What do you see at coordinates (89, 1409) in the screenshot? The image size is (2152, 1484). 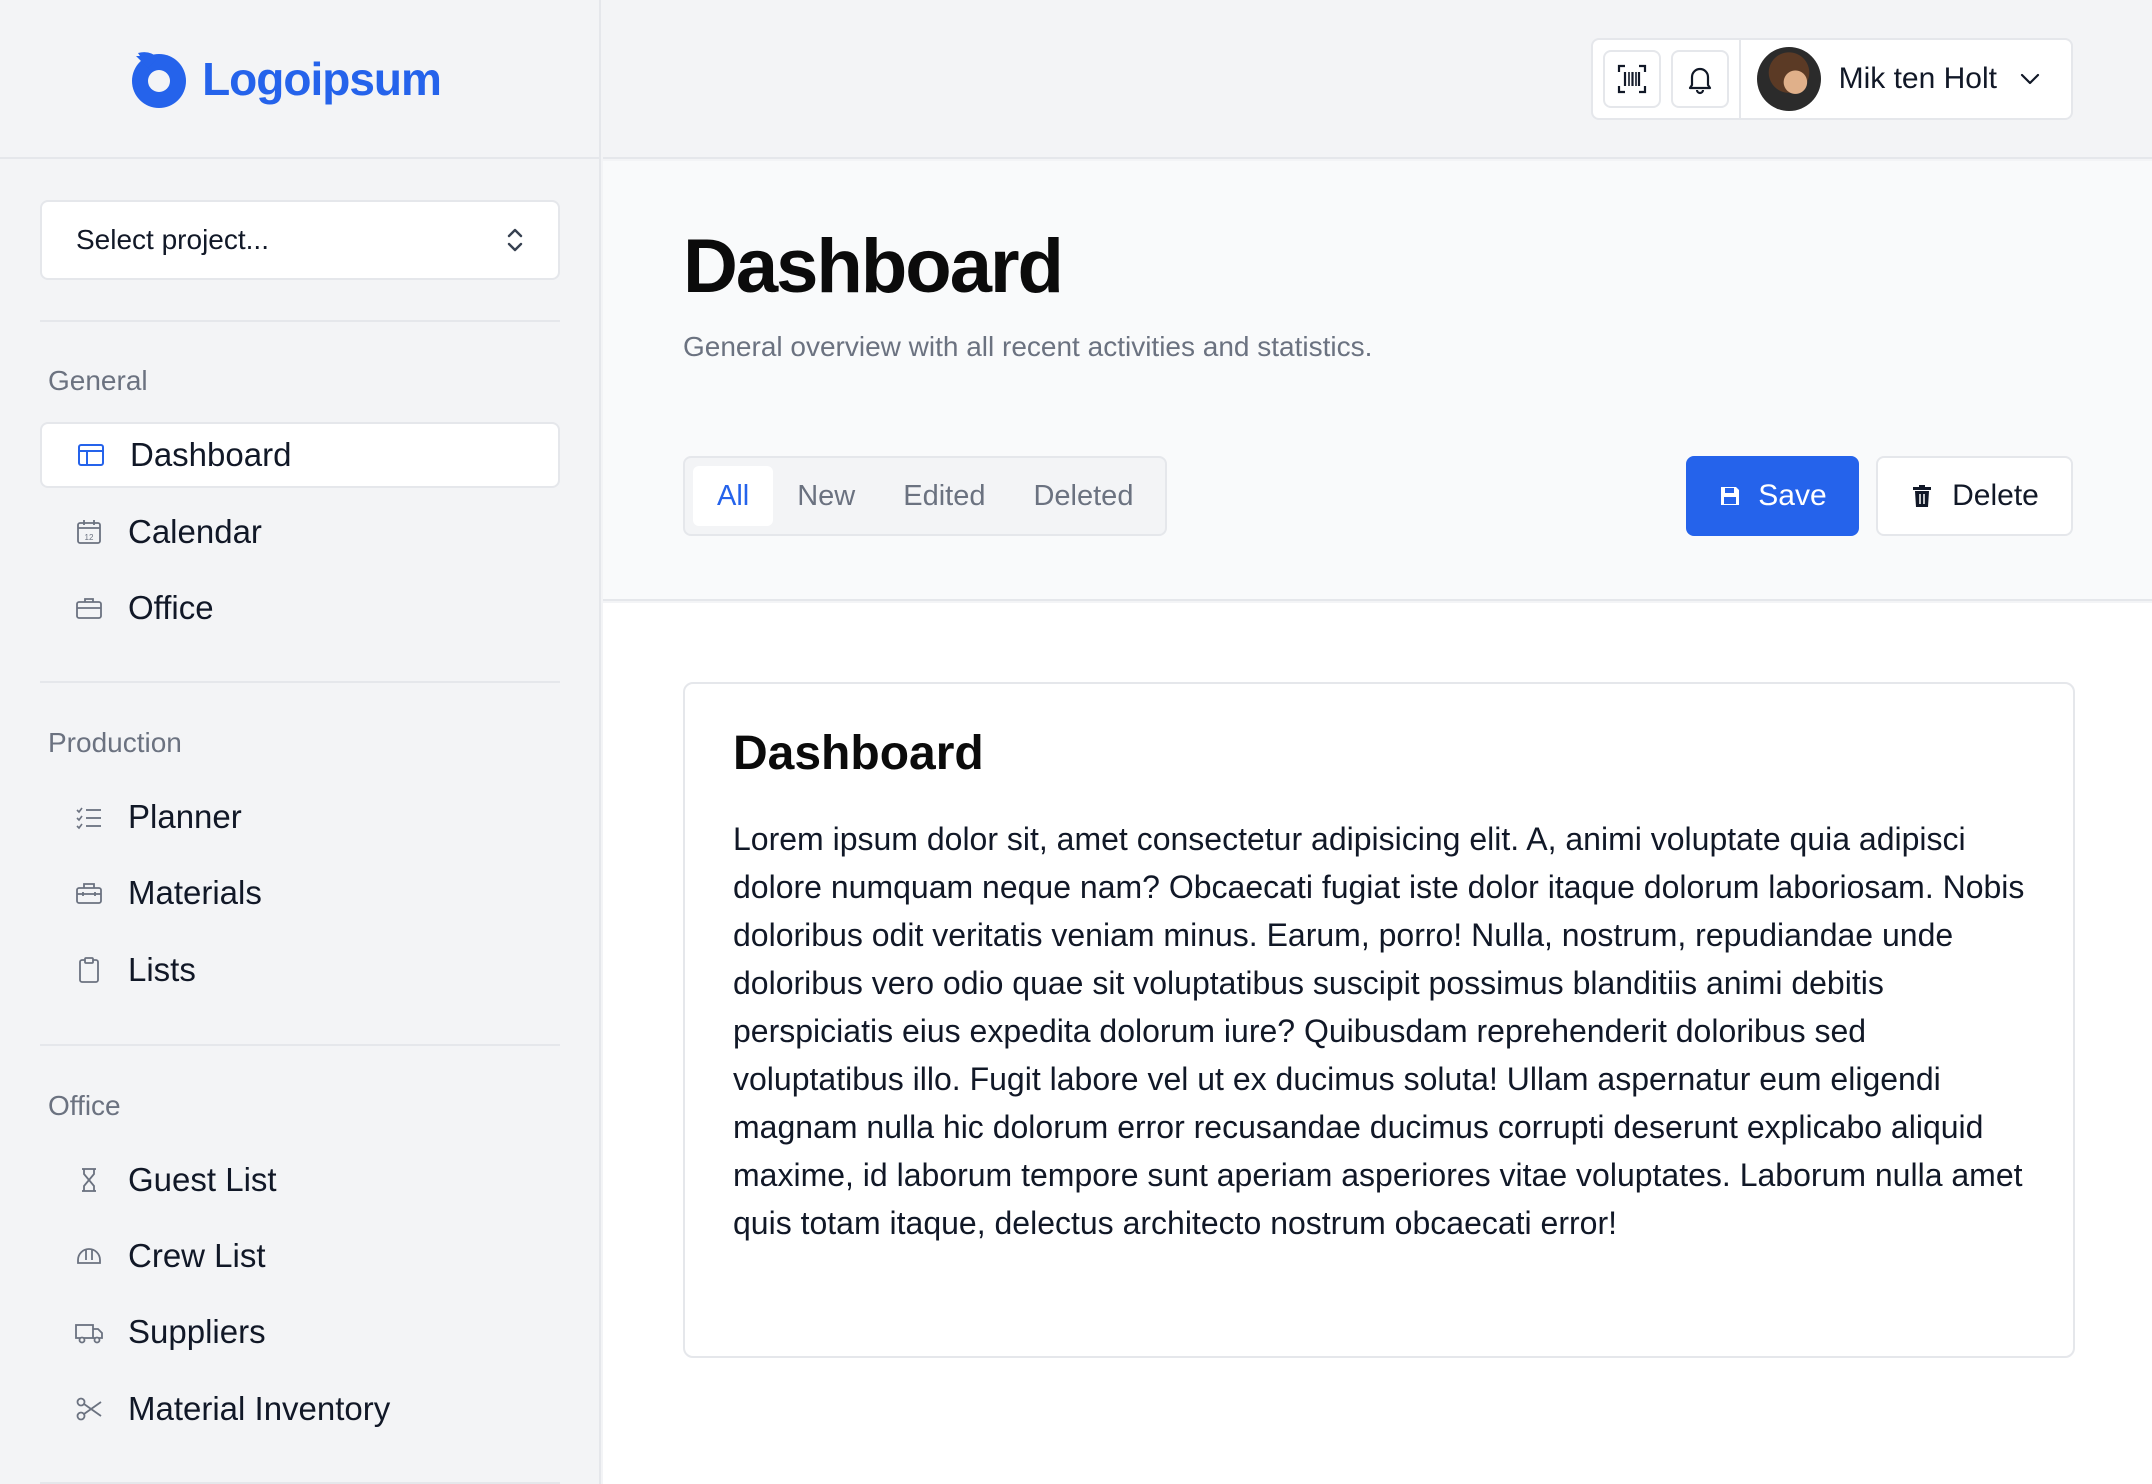 I see `scissors-icon` at bounding box center [89, 1409].